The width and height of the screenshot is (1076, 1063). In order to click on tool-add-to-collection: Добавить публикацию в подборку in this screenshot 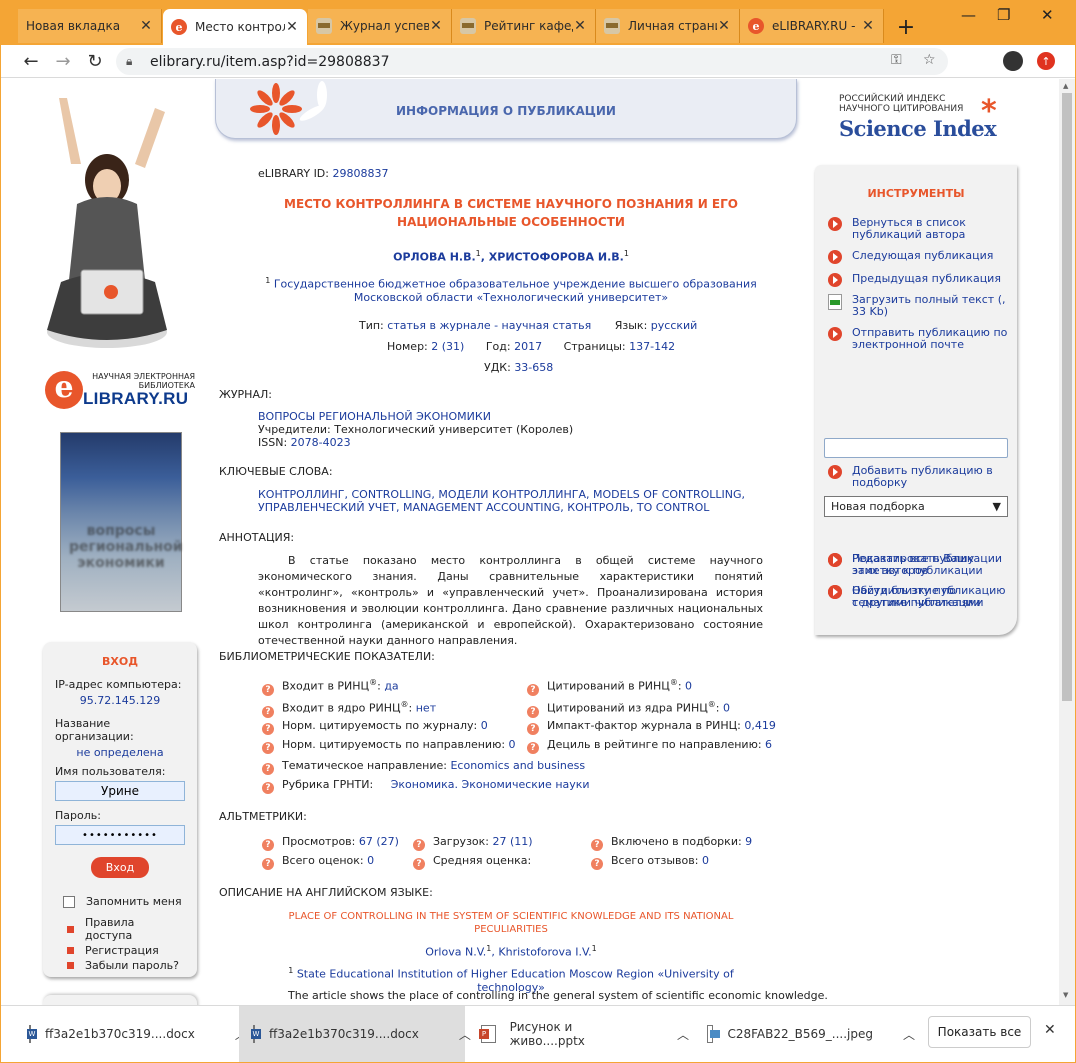, I will do `click(919, 477)`.